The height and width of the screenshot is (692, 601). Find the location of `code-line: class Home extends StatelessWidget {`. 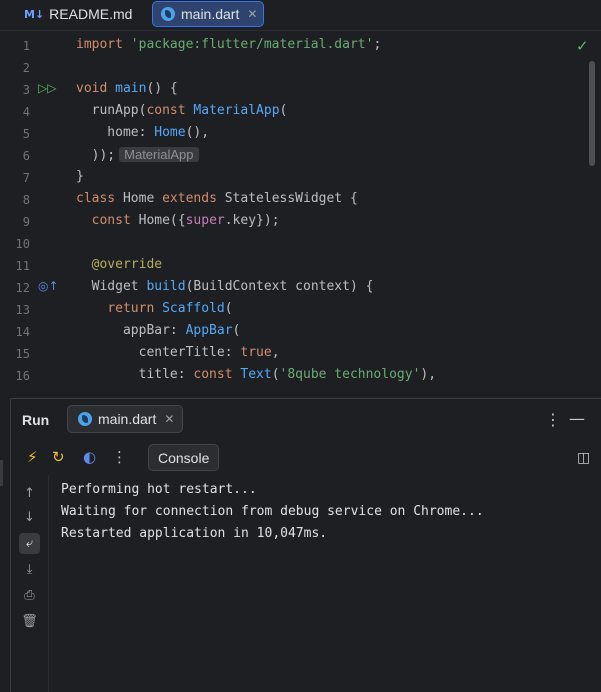

code-line: class Home extends StatelessWidget { is located at coordinates (217, 198).